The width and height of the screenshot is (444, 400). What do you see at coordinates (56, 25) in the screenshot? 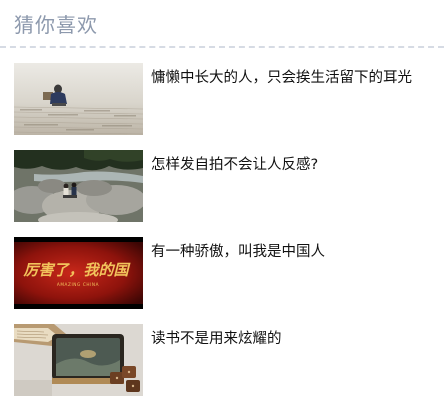
I see `section-title: 猜你喜欢` at bounding box center [56, 25].